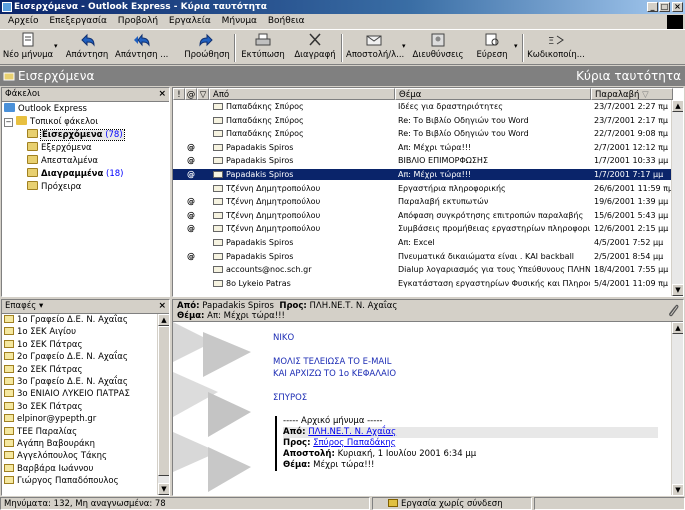 Image resolution: width=685 pixels, height=510 pixels. I want to click on contacts-scrollbar: ▲ ▼, so click(163, 404).